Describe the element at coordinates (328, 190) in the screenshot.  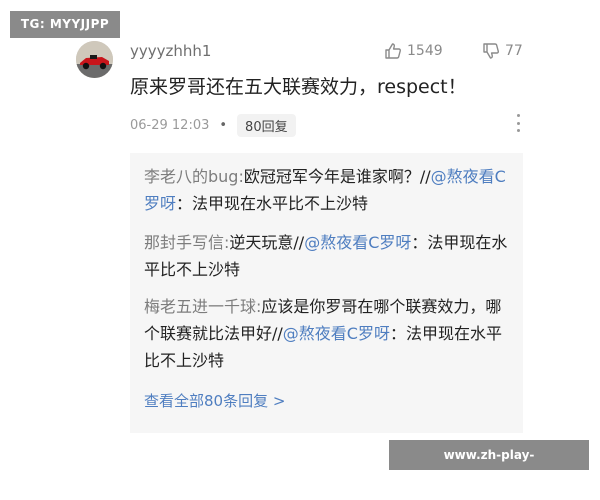
I see `reply-item: 李老八的bug:欧冠冠军今年是谁家啊？//@熬夜看C罗呀：法甲现在水平比不上沙特` at that location.